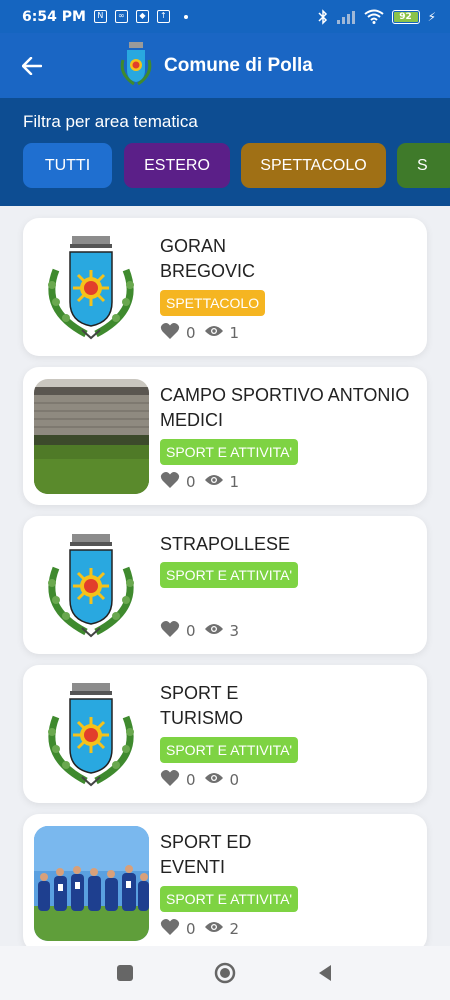 Image resolution: width=450 pixels, height=1000 pixels. I want to click on views-count: 2, so click(234, 929).